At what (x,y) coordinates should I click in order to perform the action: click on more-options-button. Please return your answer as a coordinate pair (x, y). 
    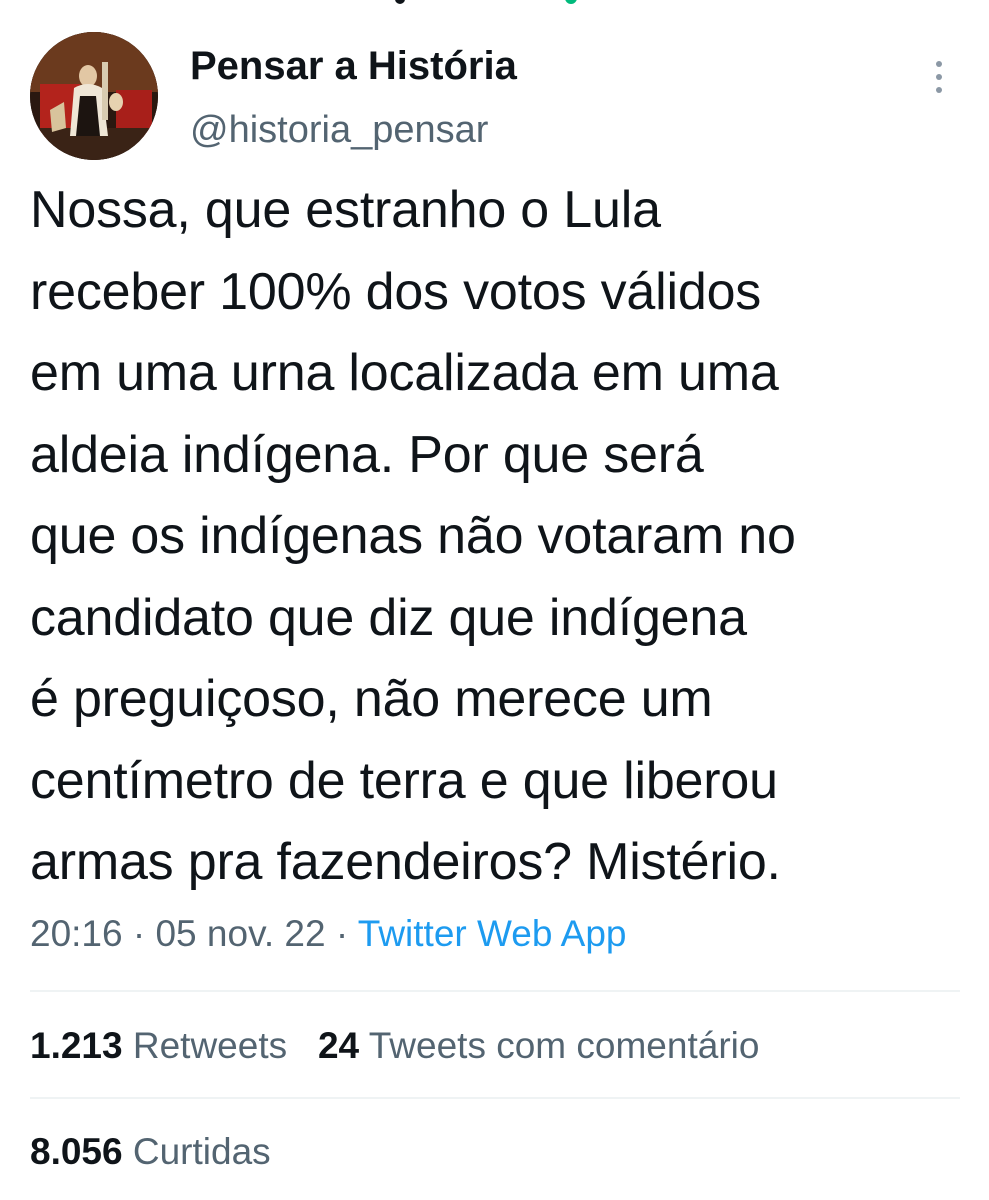
    Looking at the image, I should click on (939, 77).